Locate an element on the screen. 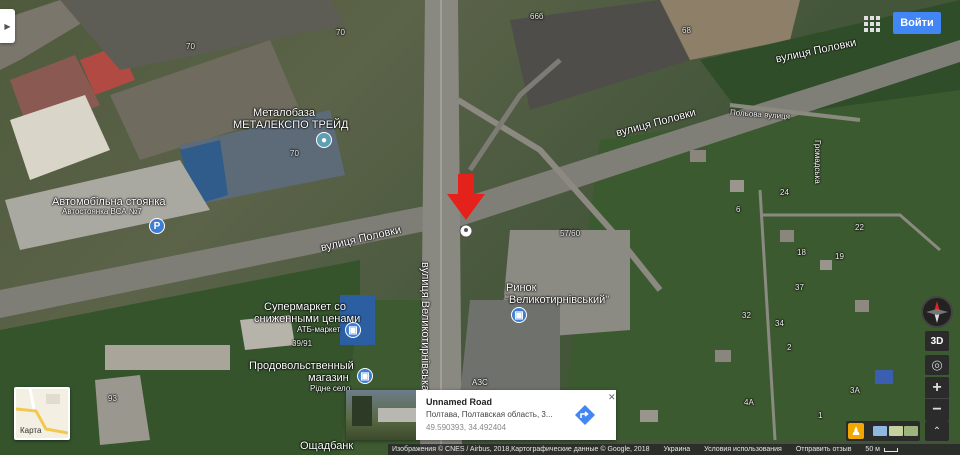 This screenshot has width=960, height=455. house-number: 37 is located at coordinates (799, 287).